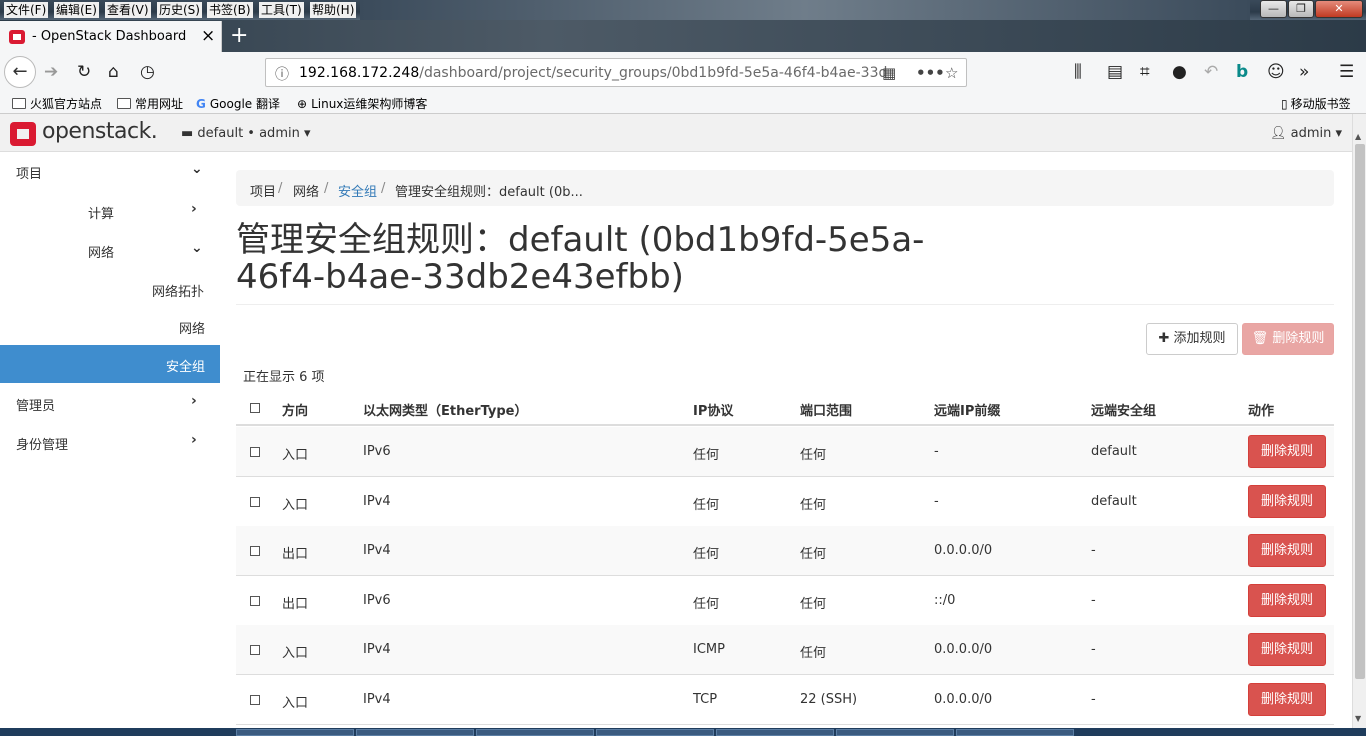 Image resolution: width=1366 pixels, height=736 pixels. I want to click on sidebar-item-network-topology: 网络拓扑, so click(110, 289).